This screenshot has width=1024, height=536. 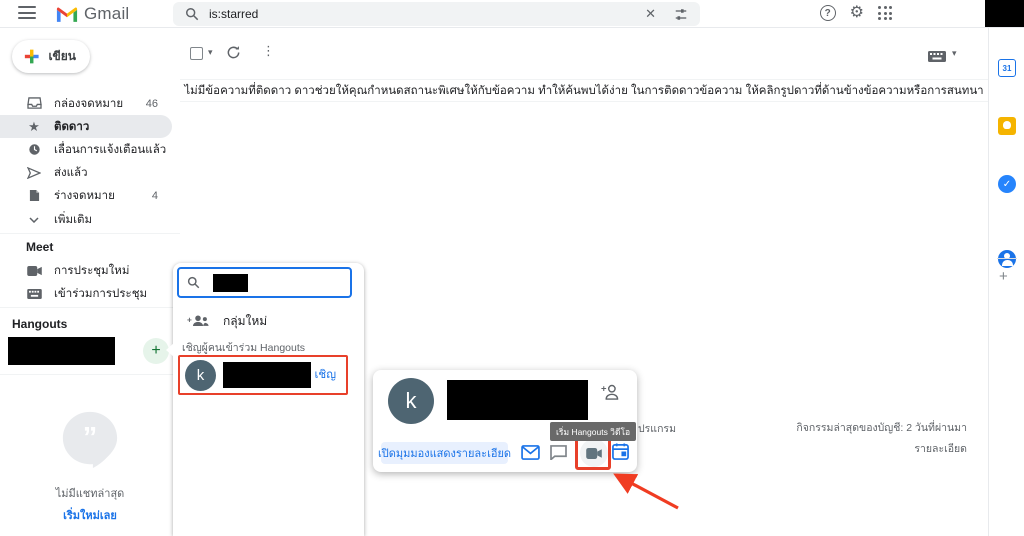 I want to click on sidebar-item-label: ส่งแล้ว, so click(x=71, y=172).